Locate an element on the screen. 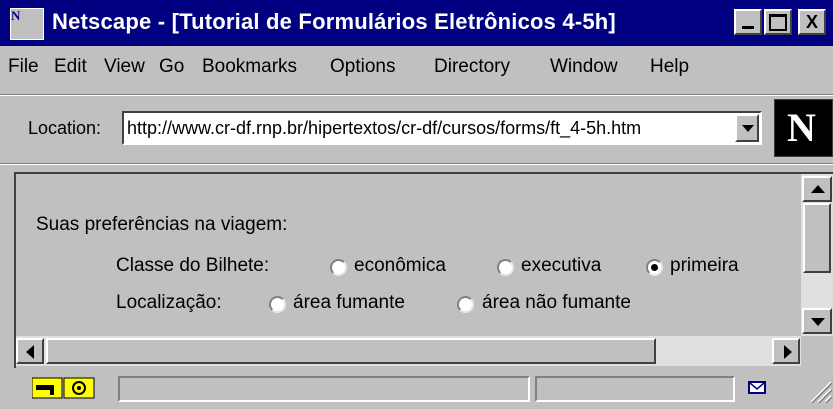 The image size is (833, 409). menu-file: File is located at coordinates (23, 67).